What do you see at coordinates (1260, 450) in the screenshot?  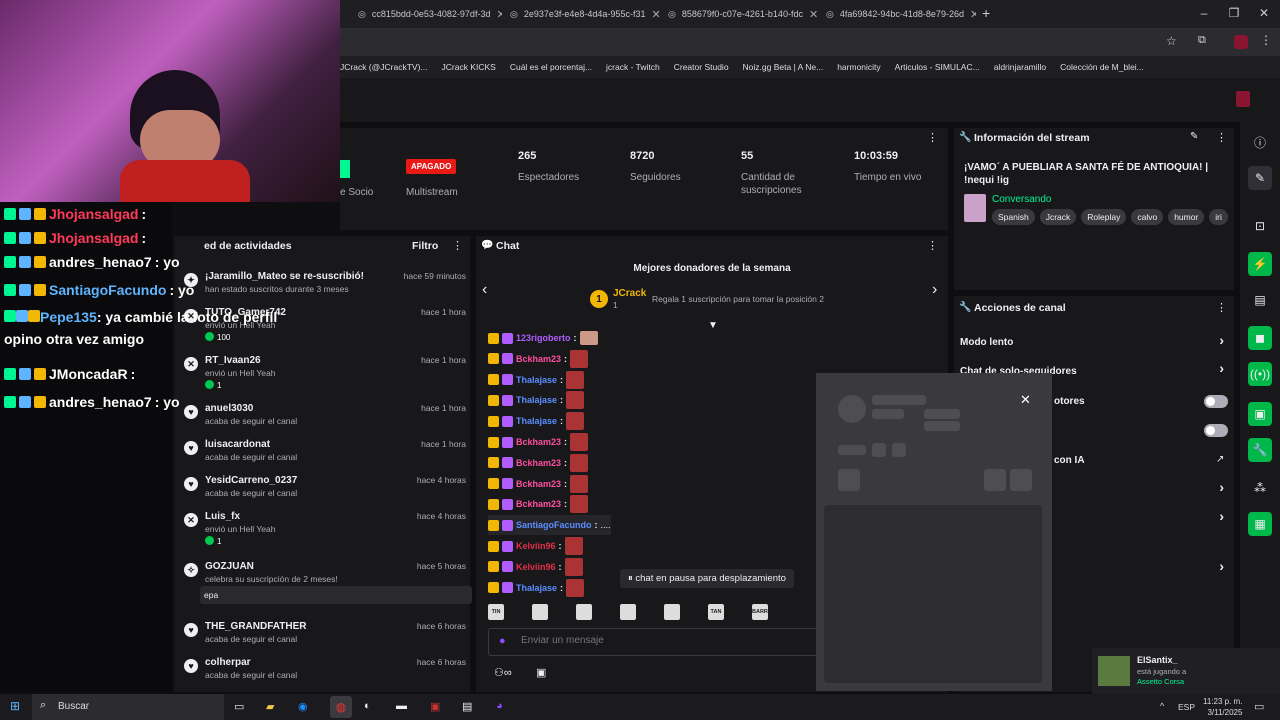 I see `wrench-icon: 🔧` at bounding box center [1260, 450].